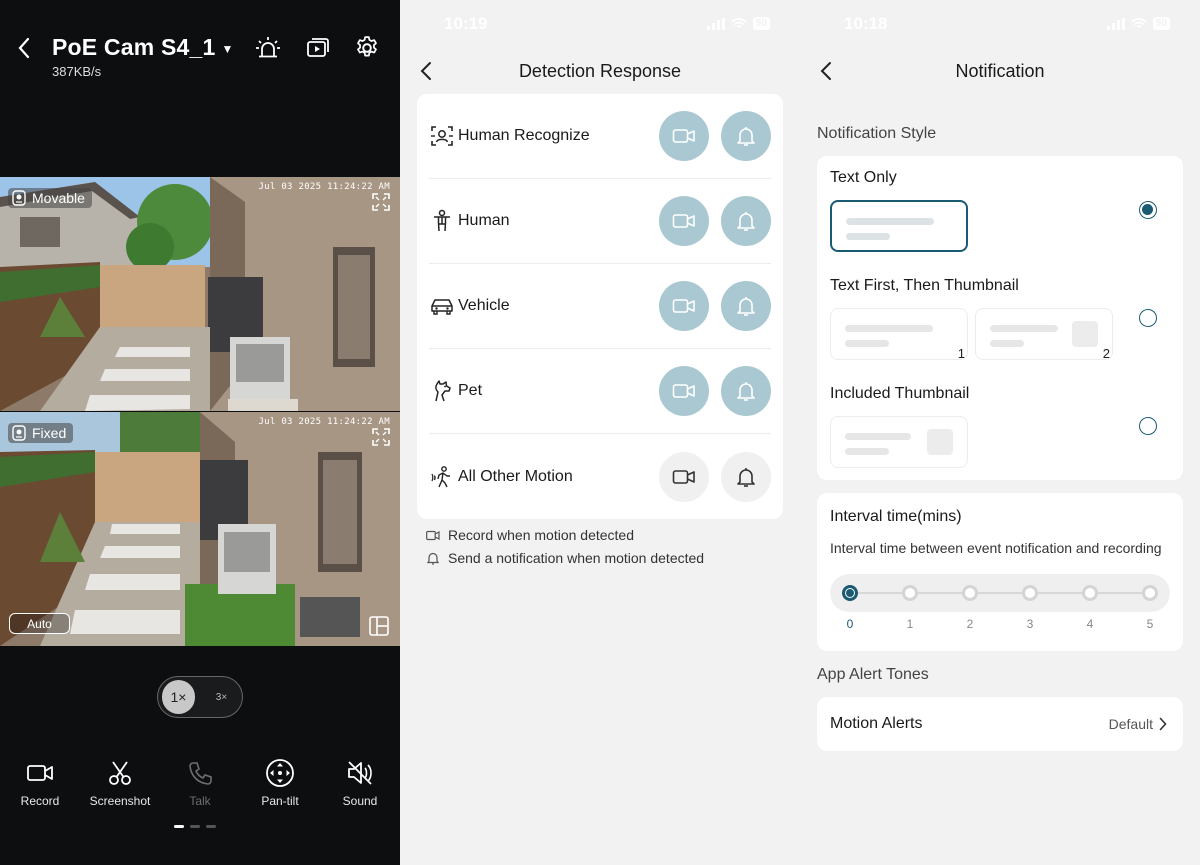 This screenshot has width=1200, height=865. Describe the element at coordinates (899, 334) in the screenshot. I see `style-preview-step-1: 1` at that location.